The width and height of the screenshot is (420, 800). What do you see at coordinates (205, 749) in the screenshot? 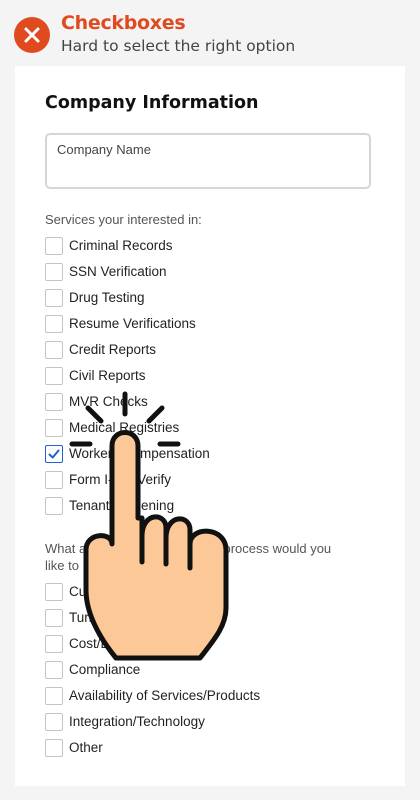
I see `aspect-option-row: Other` at bounding box center [205, 749].